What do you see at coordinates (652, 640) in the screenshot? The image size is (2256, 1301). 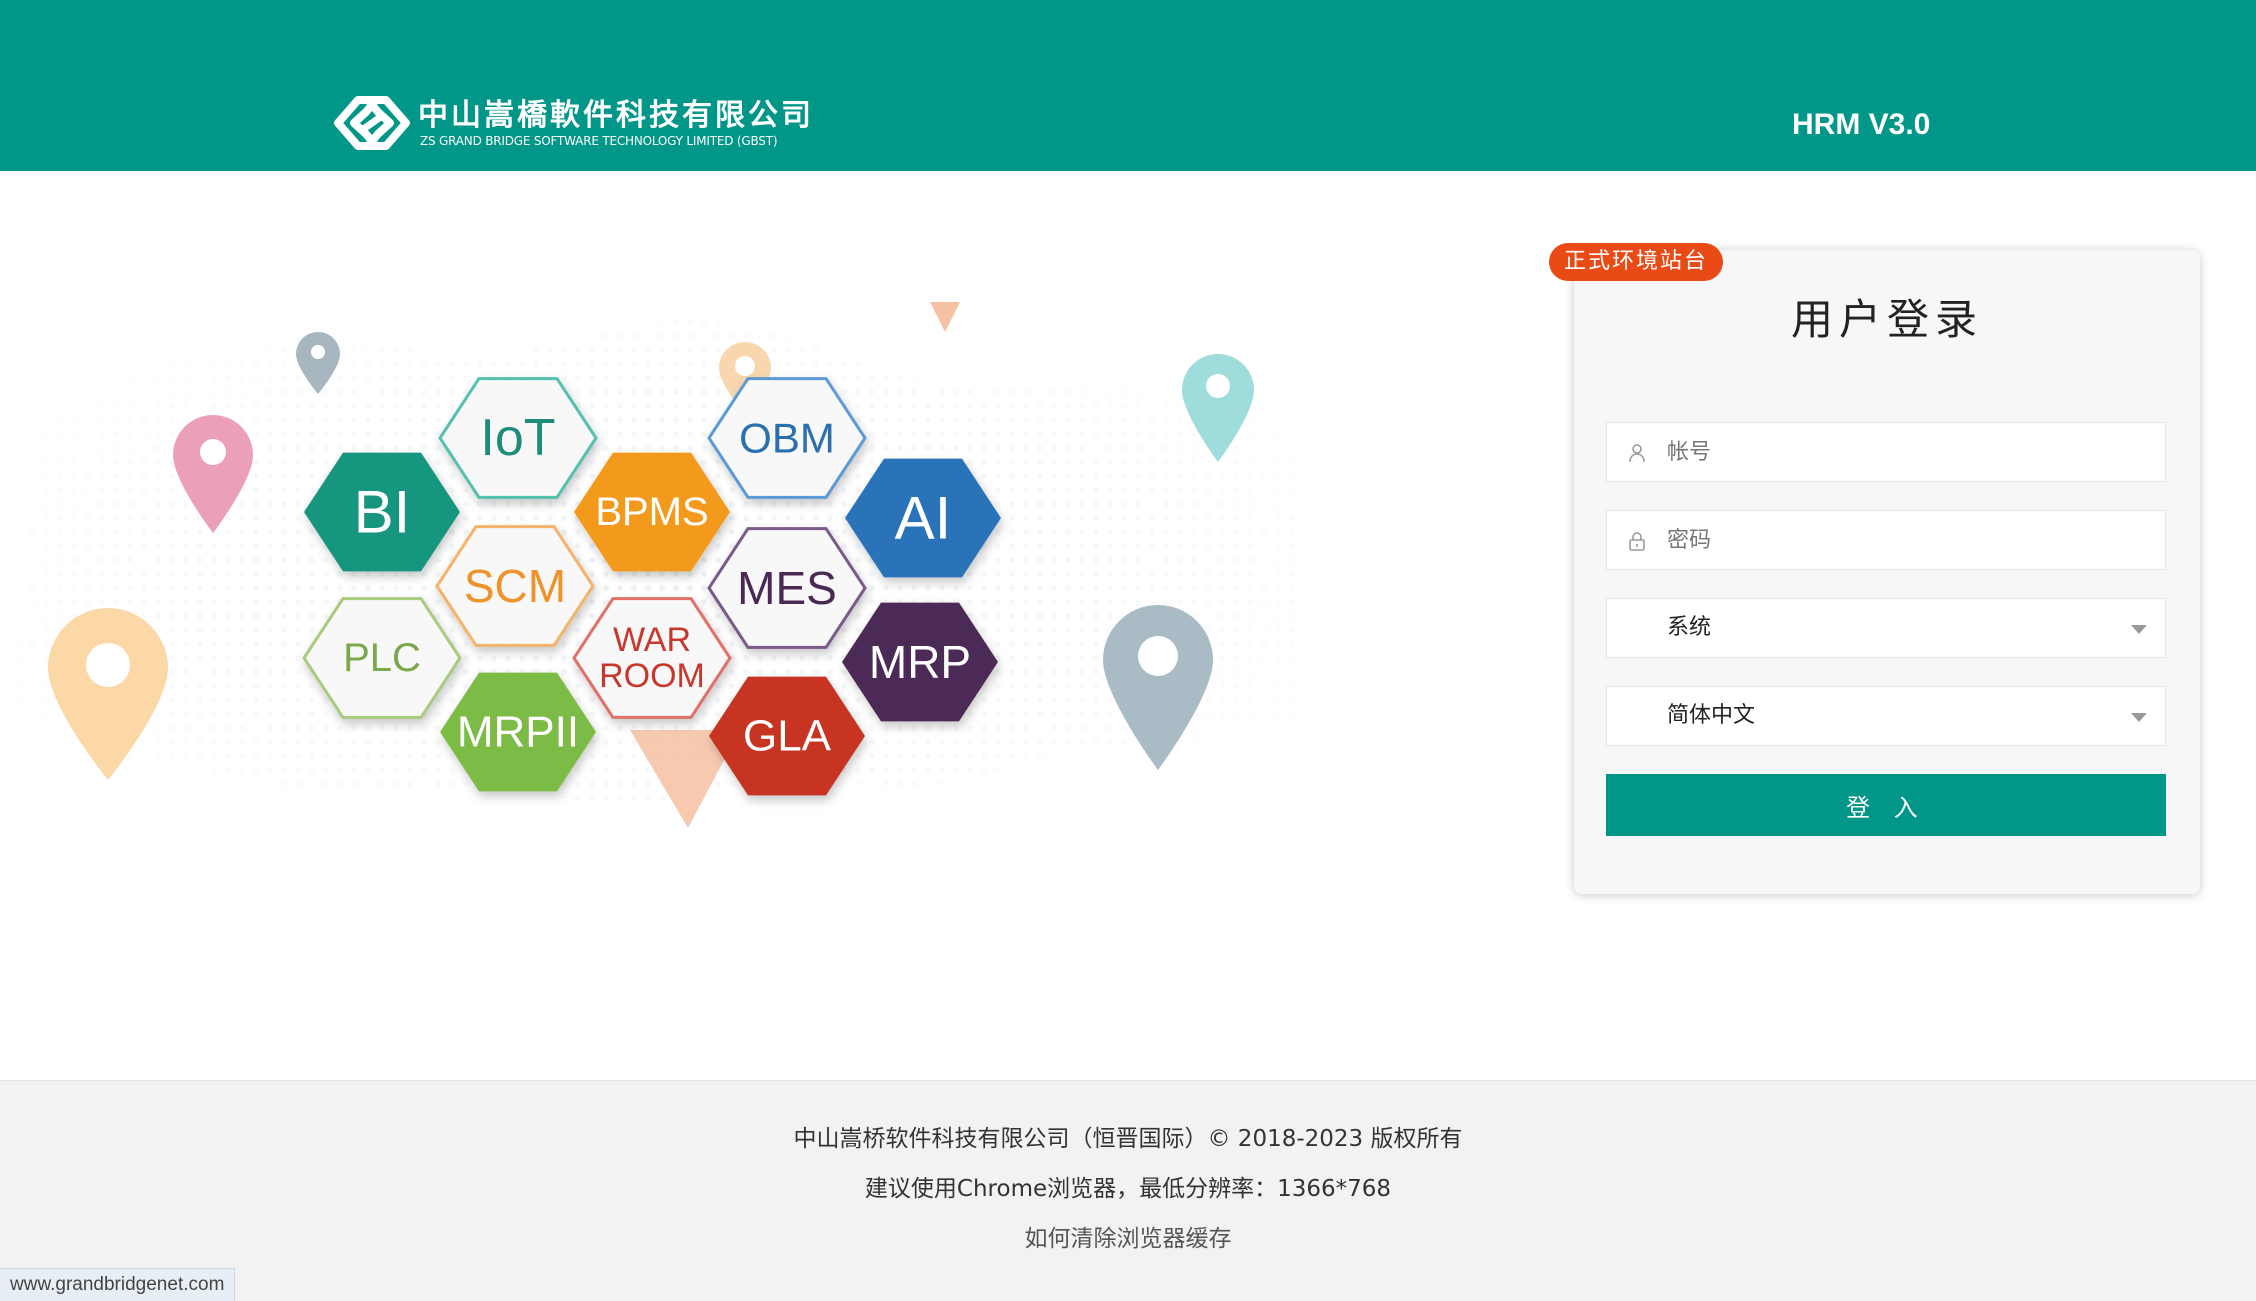 I see `hexagon-label: WAR` at bounding box center [652, 640].